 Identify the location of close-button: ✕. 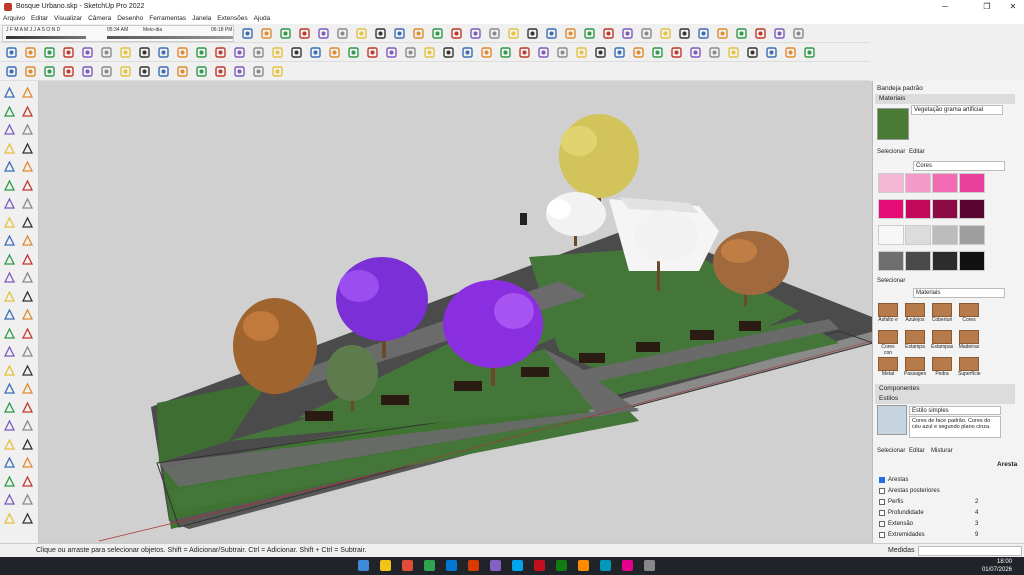
(1013, 6).